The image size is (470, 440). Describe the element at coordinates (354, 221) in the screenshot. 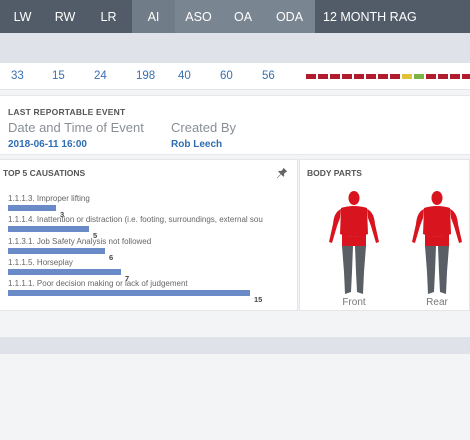

I see `front-torso` at that location.